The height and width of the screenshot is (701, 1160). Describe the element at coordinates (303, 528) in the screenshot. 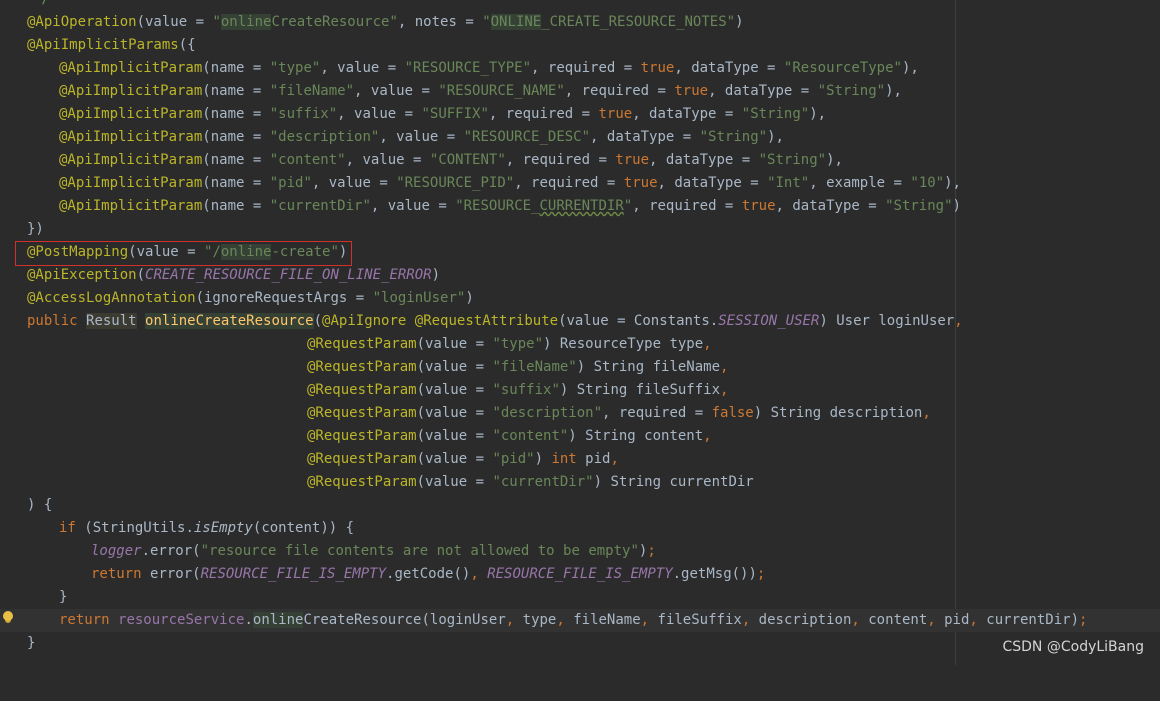

I see `code-token: (content)) {` at that location.